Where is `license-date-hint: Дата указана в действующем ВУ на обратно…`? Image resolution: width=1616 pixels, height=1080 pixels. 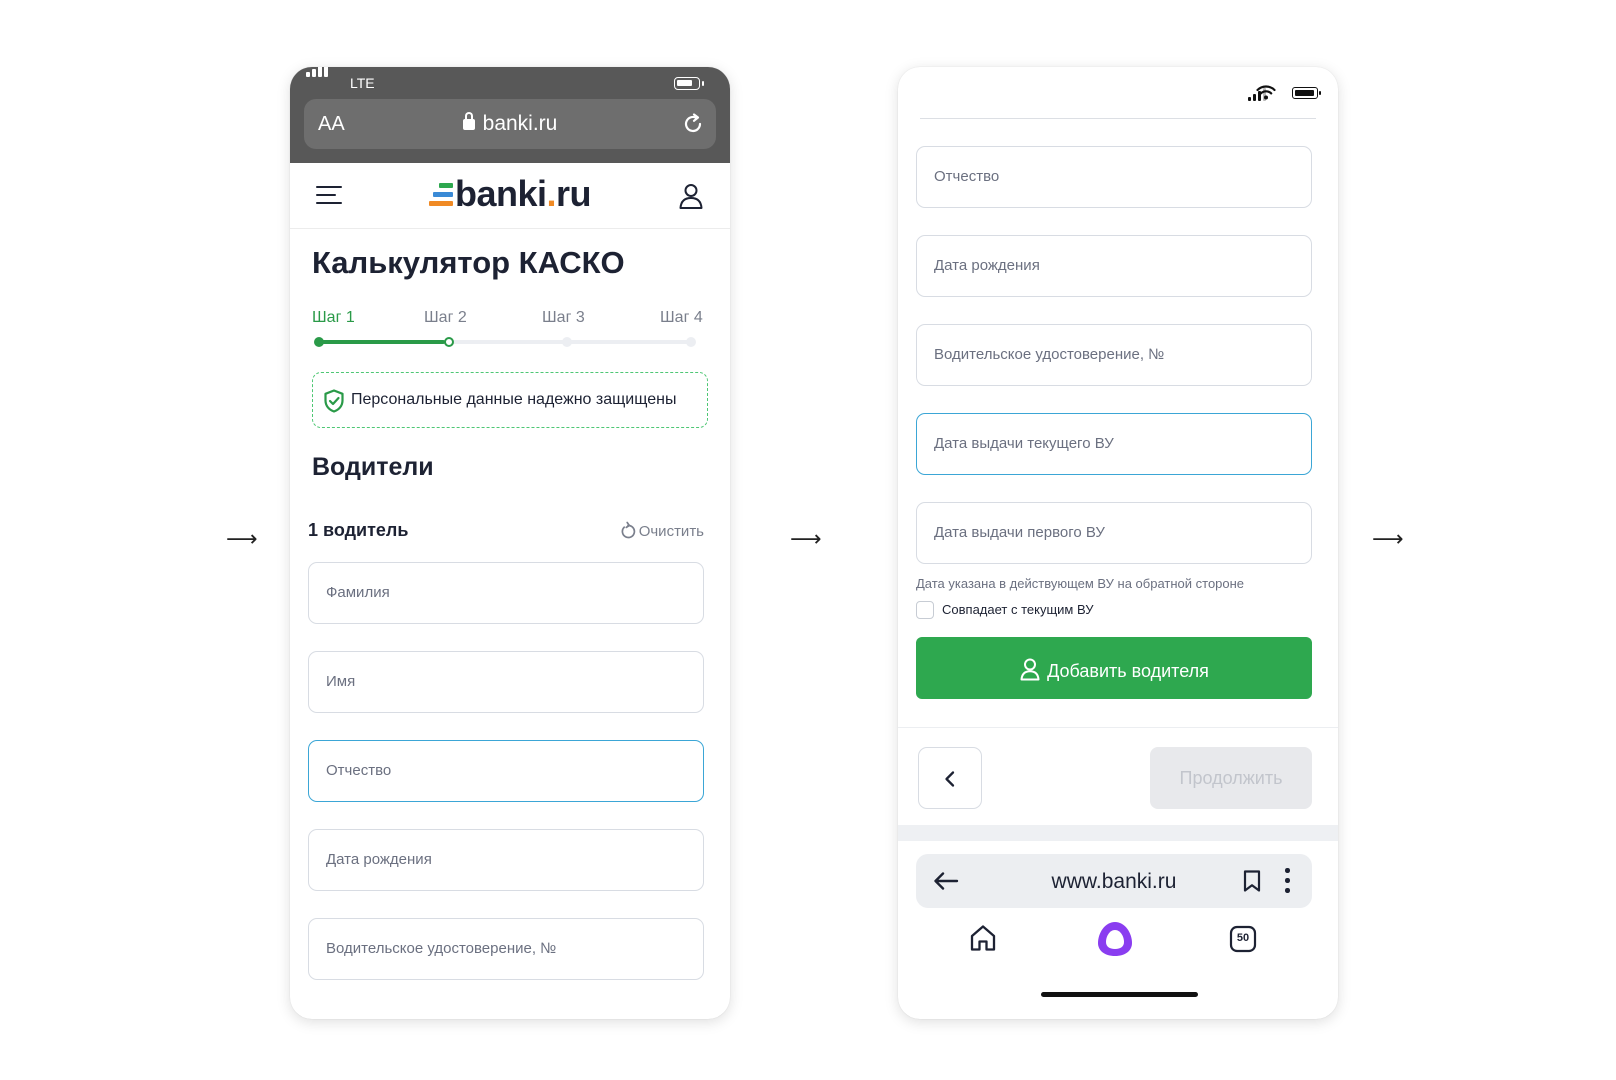 license-date-hint: Дата указана в действующем ВУ на обратно… is located at coordinates (1080, 583).